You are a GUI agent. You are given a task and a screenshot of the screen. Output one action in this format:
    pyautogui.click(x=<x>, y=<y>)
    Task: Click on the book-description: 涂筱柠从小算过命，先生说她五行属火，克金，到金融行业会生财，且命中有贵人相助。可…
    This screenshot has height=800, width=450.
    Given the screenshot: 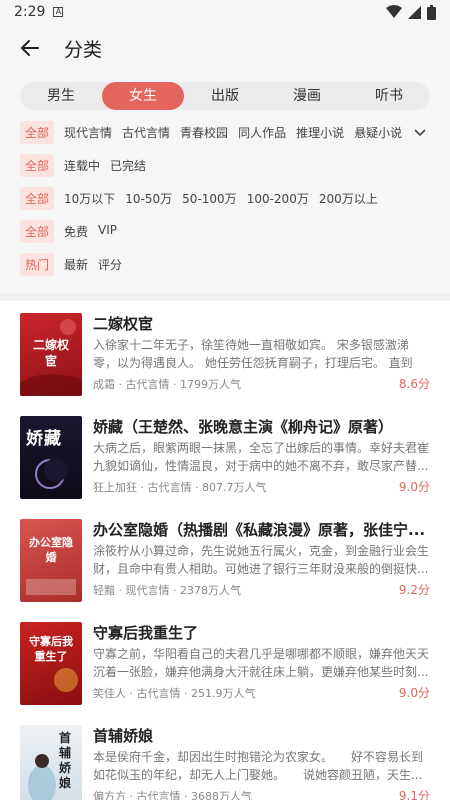 What is the action you would take?
    pyautogui.click(x=261, y=559)
    